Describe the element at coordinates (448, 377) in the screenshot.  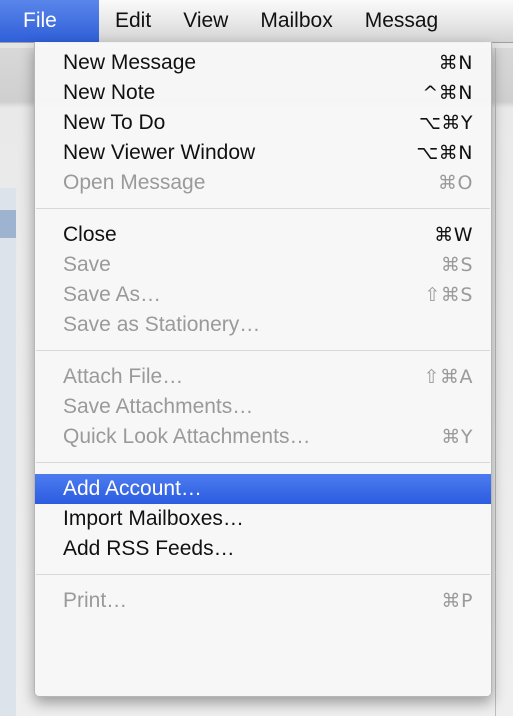
I see `menu-item-shortcut: ⇧⌘A` at that location.